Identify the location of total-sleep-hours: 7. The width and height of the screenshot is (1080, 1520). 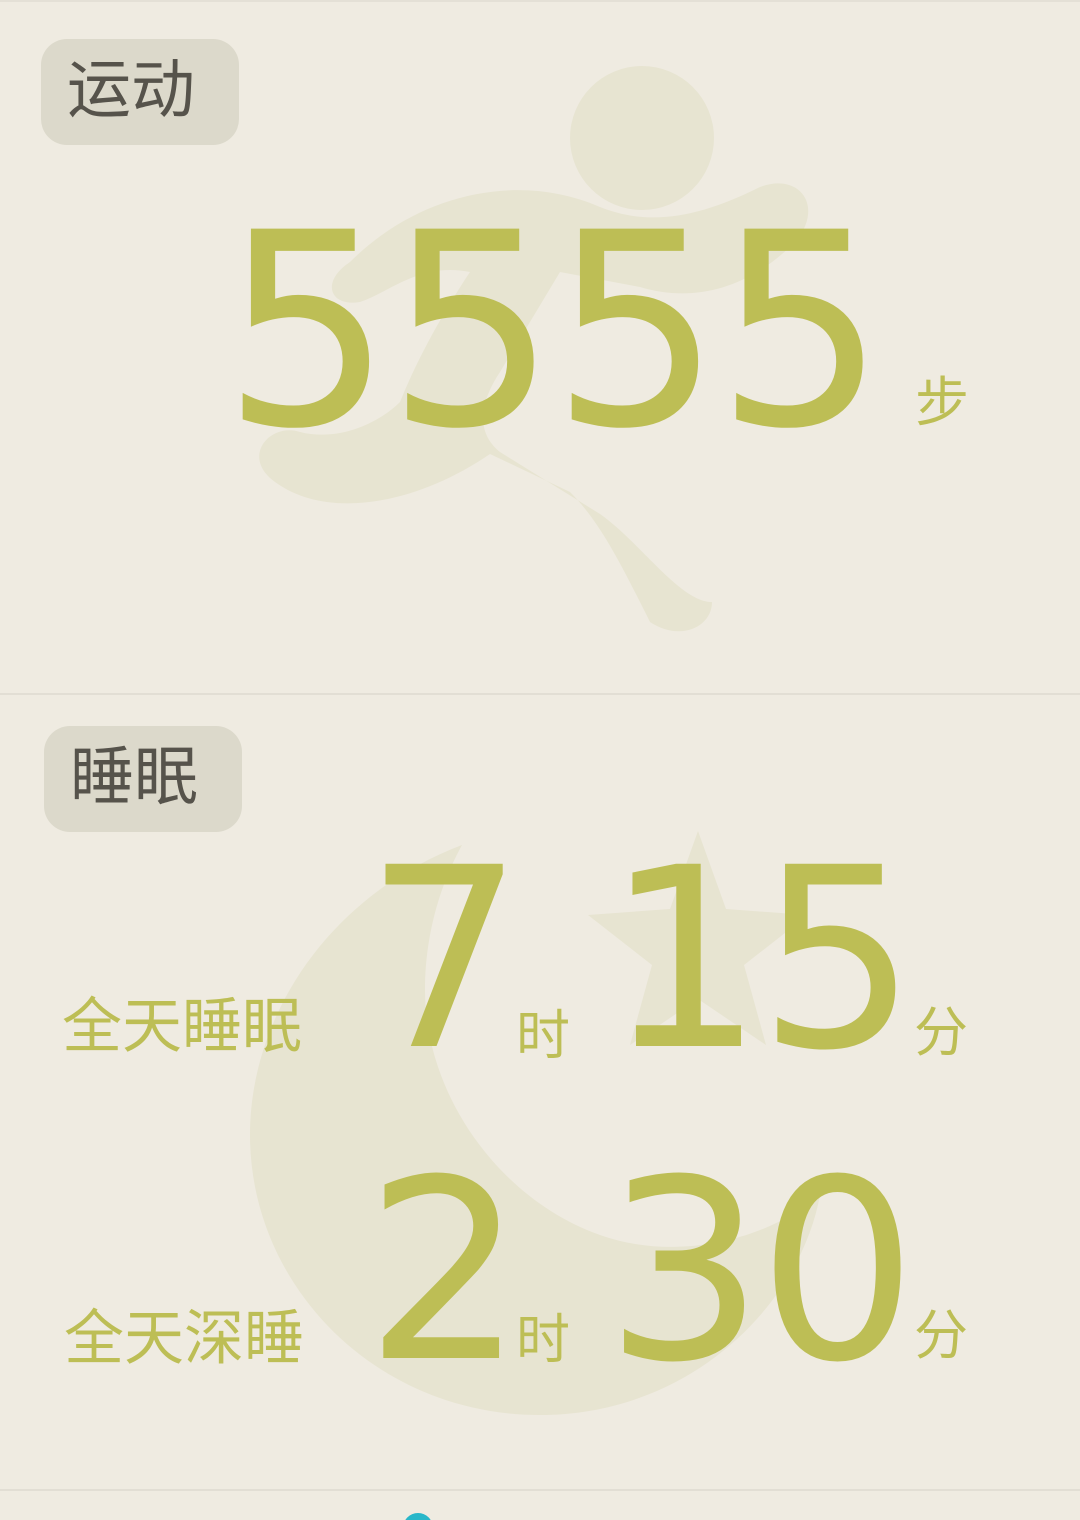
(445, 959).